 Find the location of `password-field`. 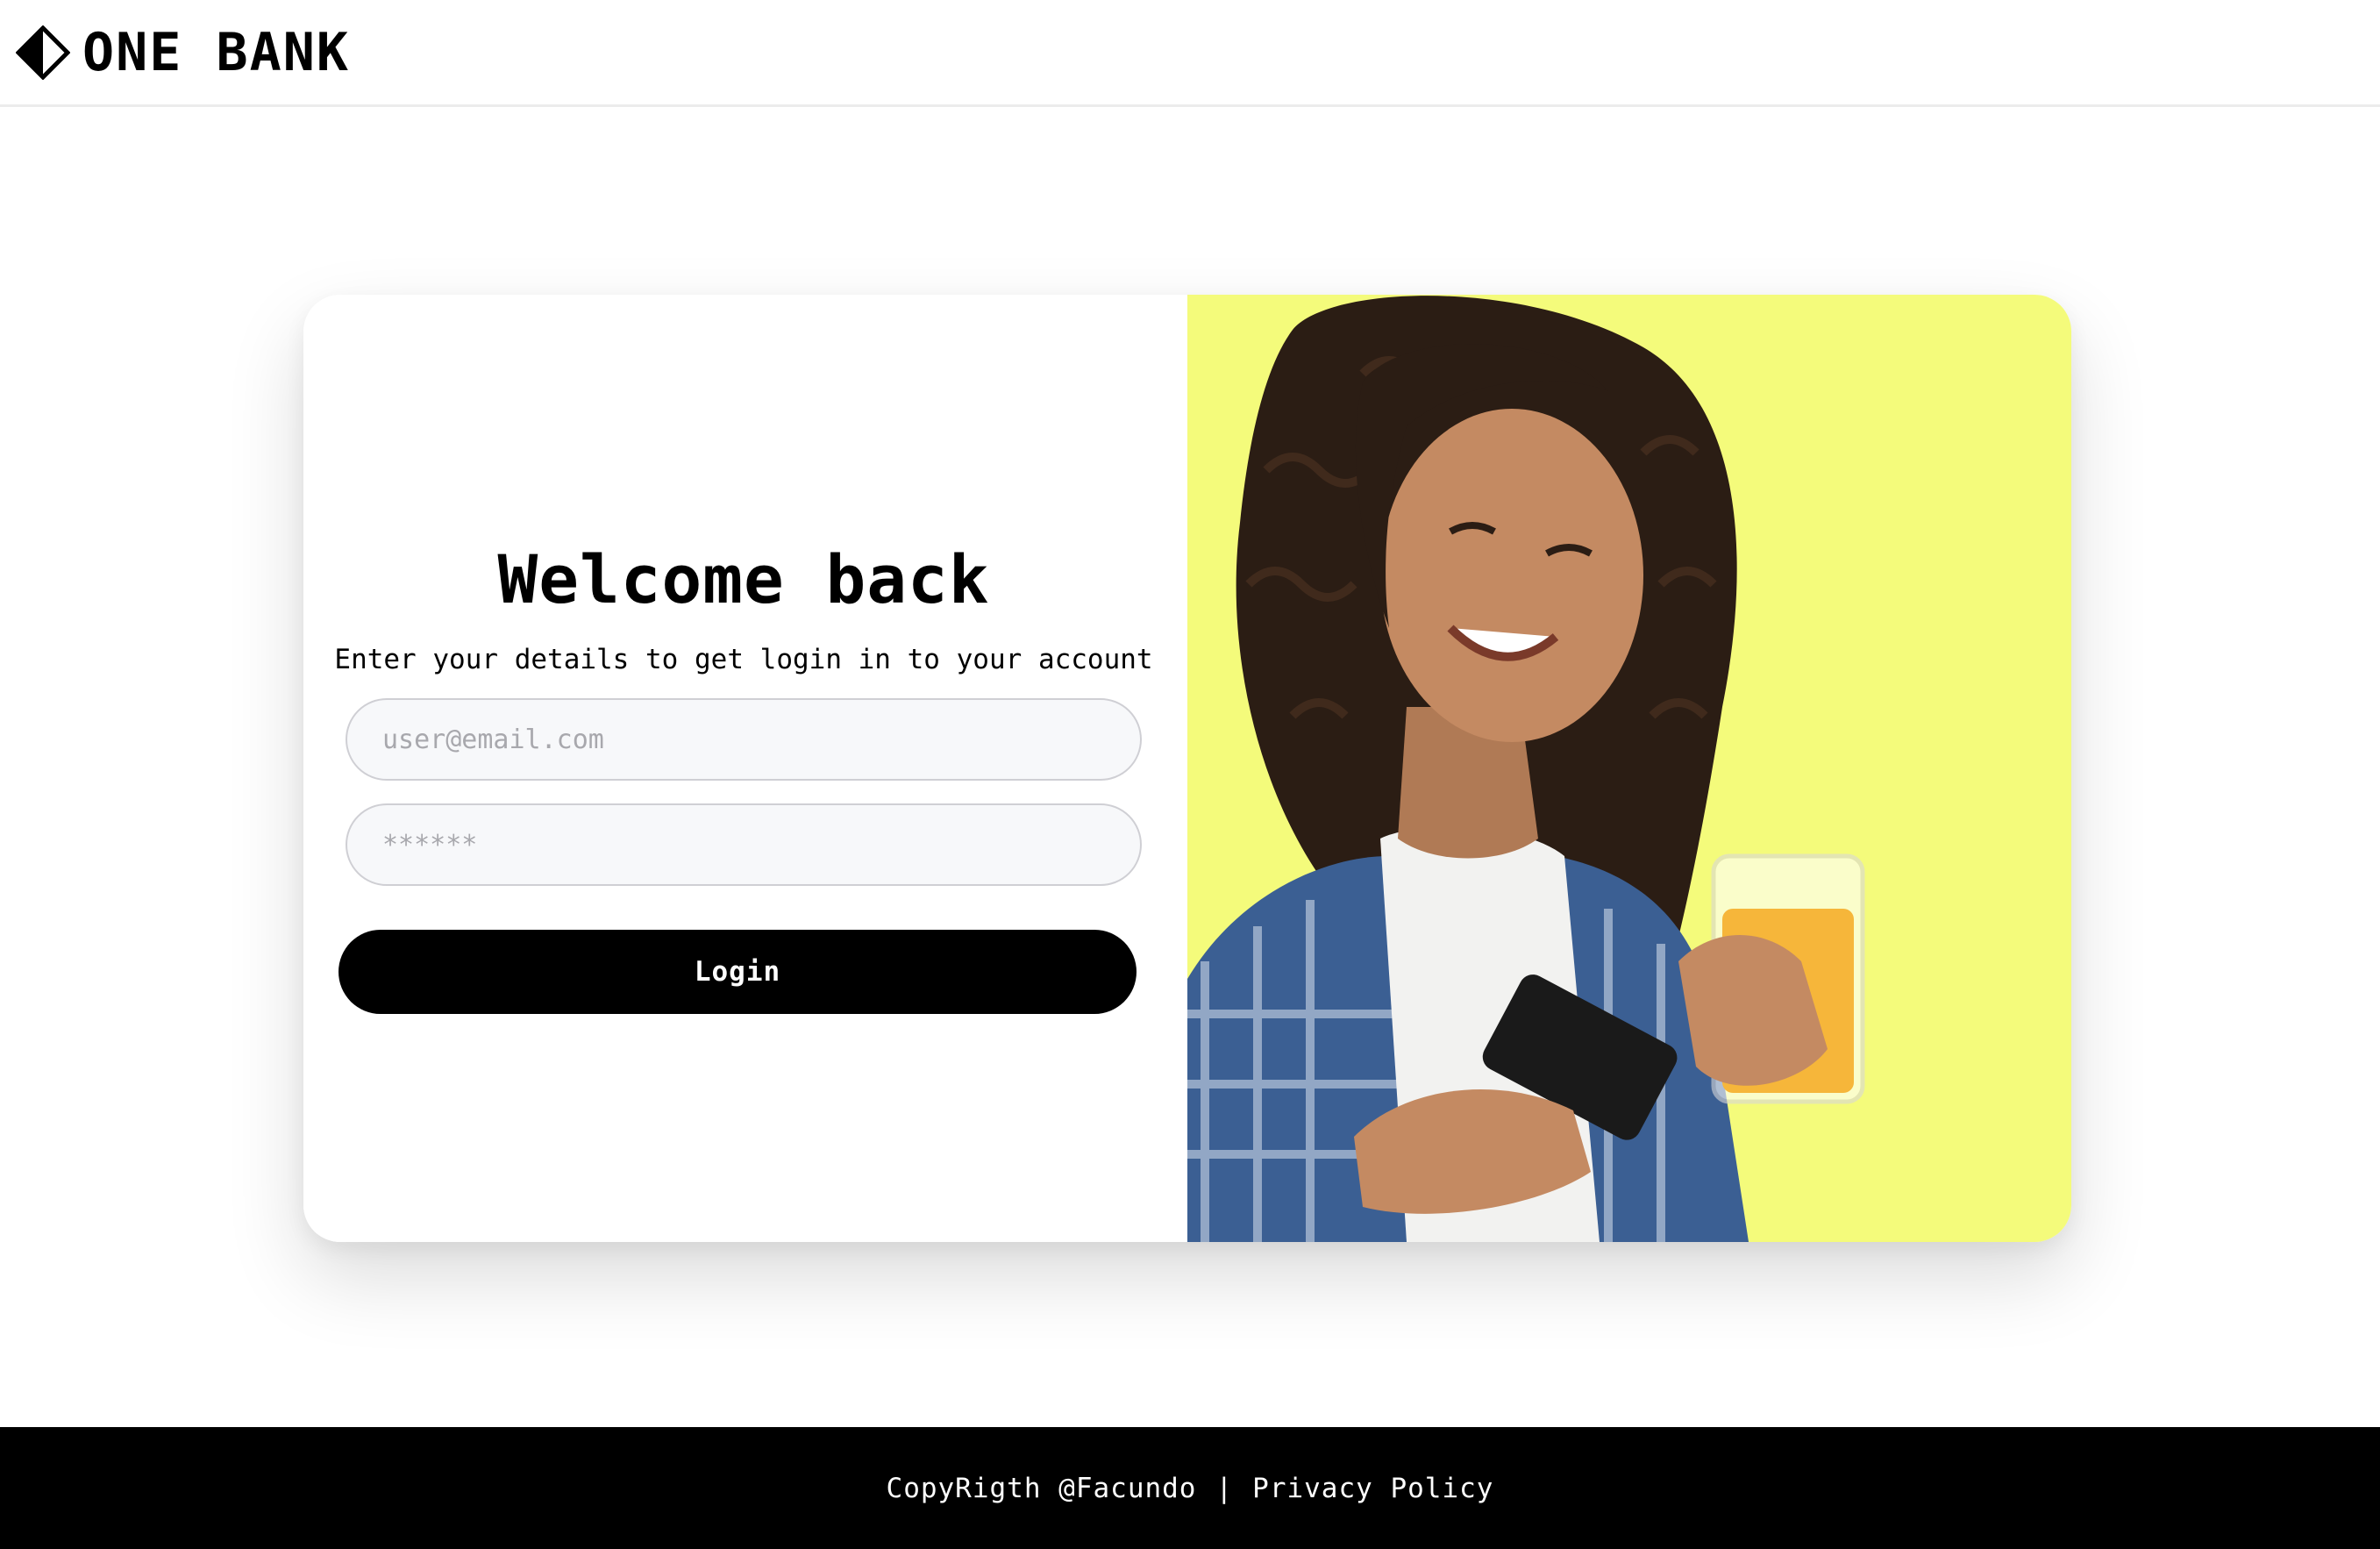

password-field is located at coordinates (744, 844).